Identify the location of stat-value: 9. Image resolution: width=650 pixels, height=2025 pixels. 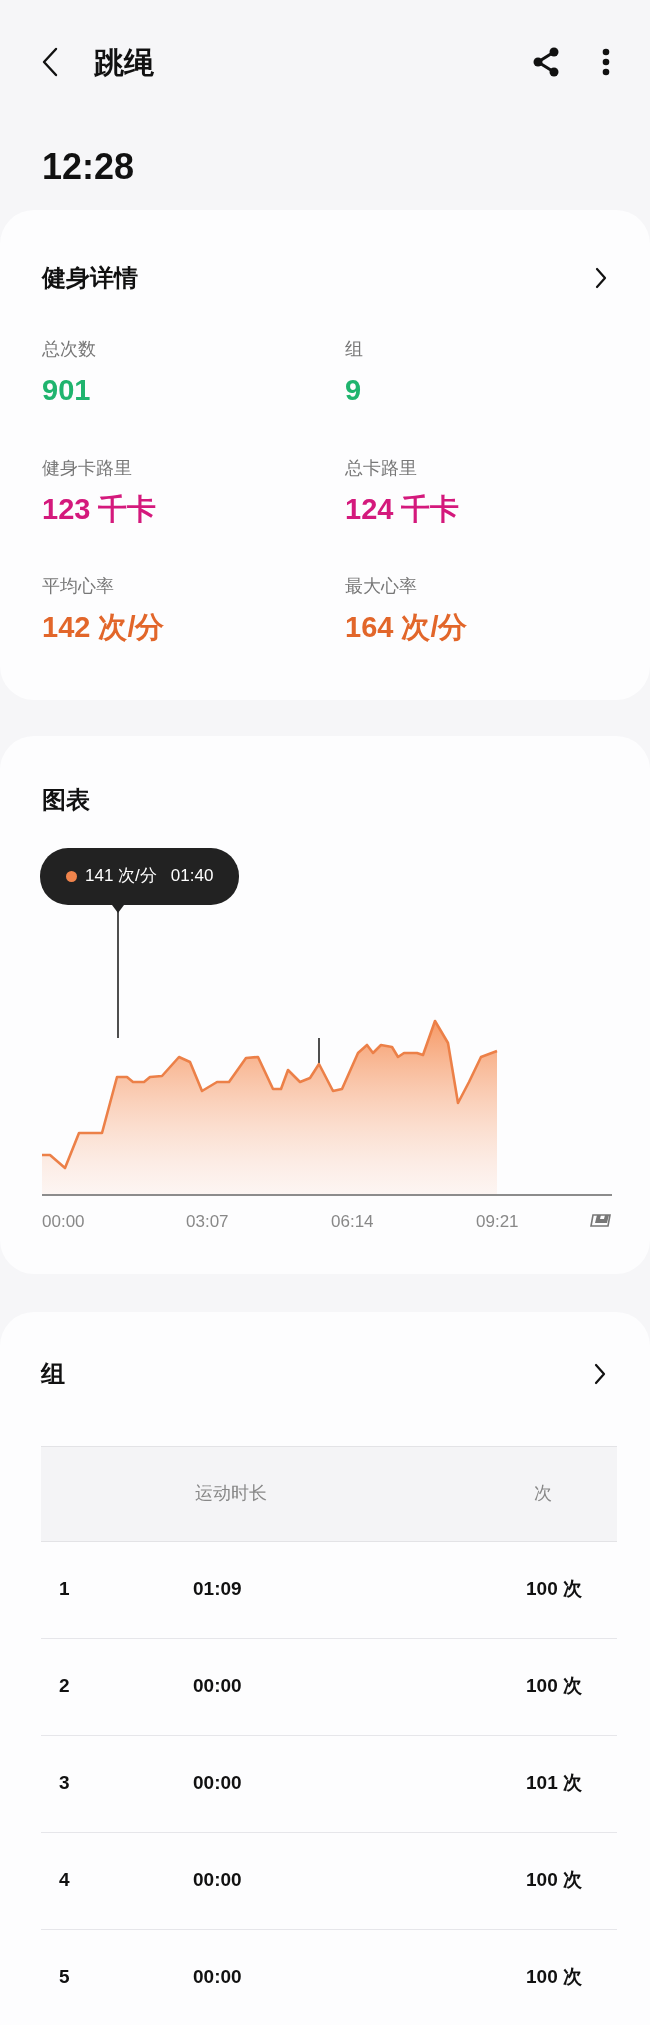
(354, 390).